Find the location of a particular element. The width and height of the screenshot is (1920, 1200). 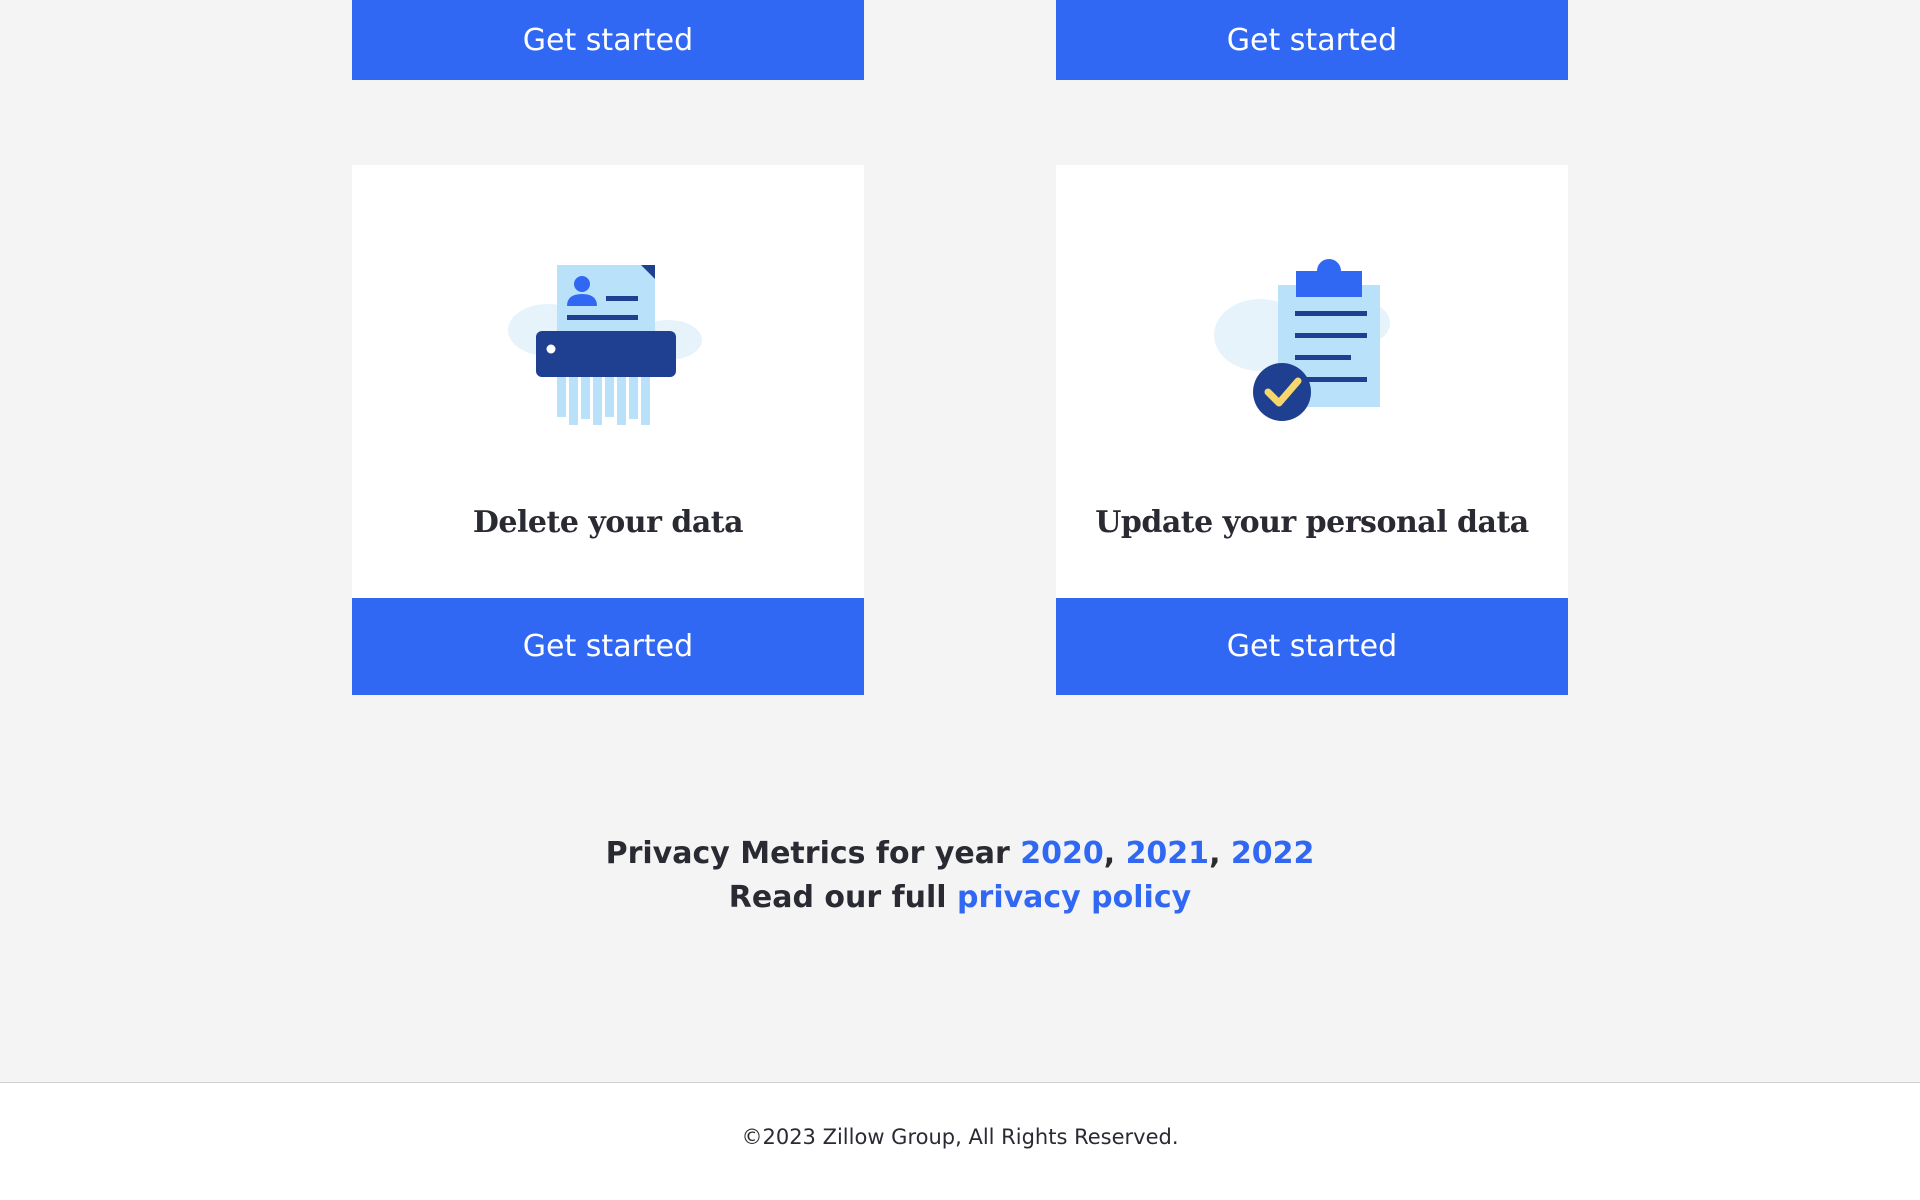

footer: ©2023 Zillow Group, All Rights Reserved. is located at coordinates (960, 1141).